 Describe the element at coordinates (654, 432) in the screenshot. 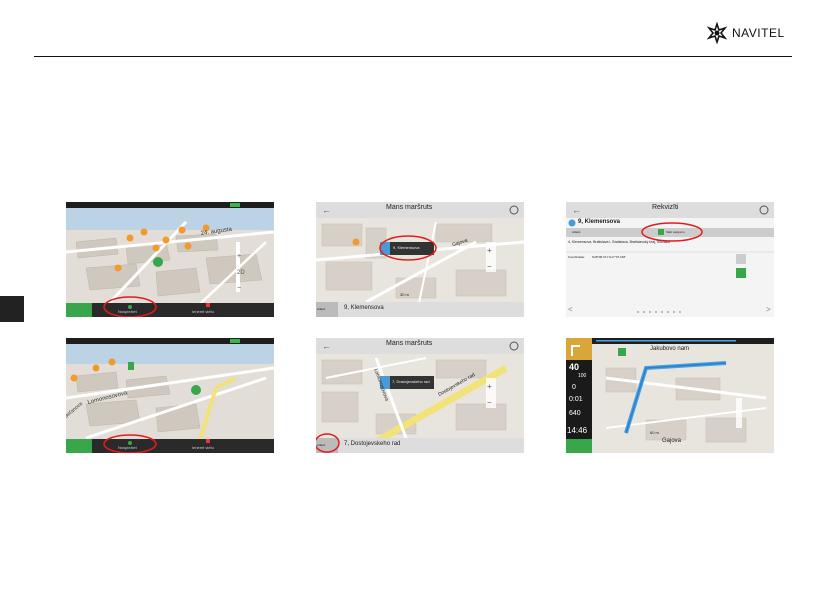

I see `s6-scale: 60 m` at that location.